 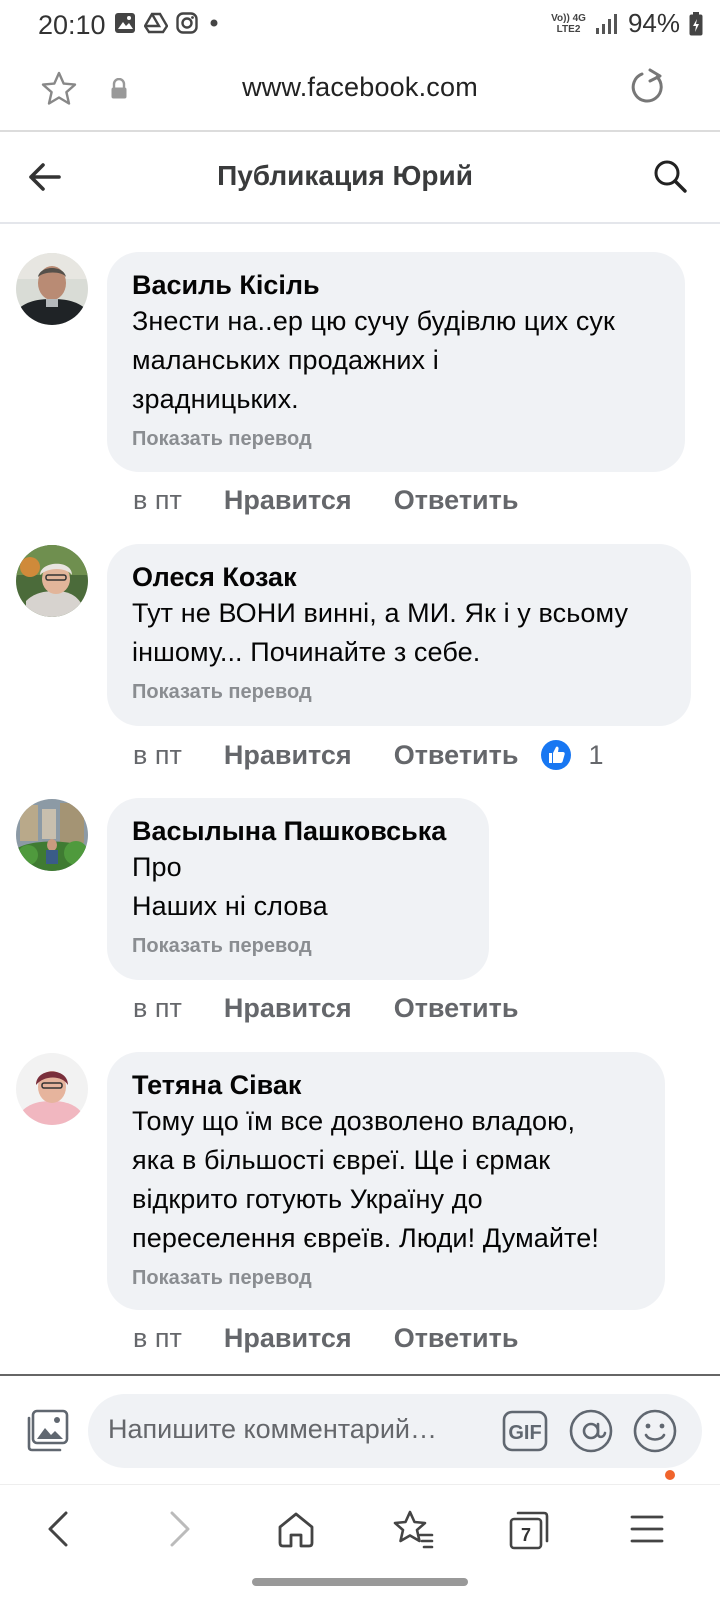 What do you see at coordinates (125, 23) in the screenshot?
I see `gallery-icon` at bounding box center [125, 23].